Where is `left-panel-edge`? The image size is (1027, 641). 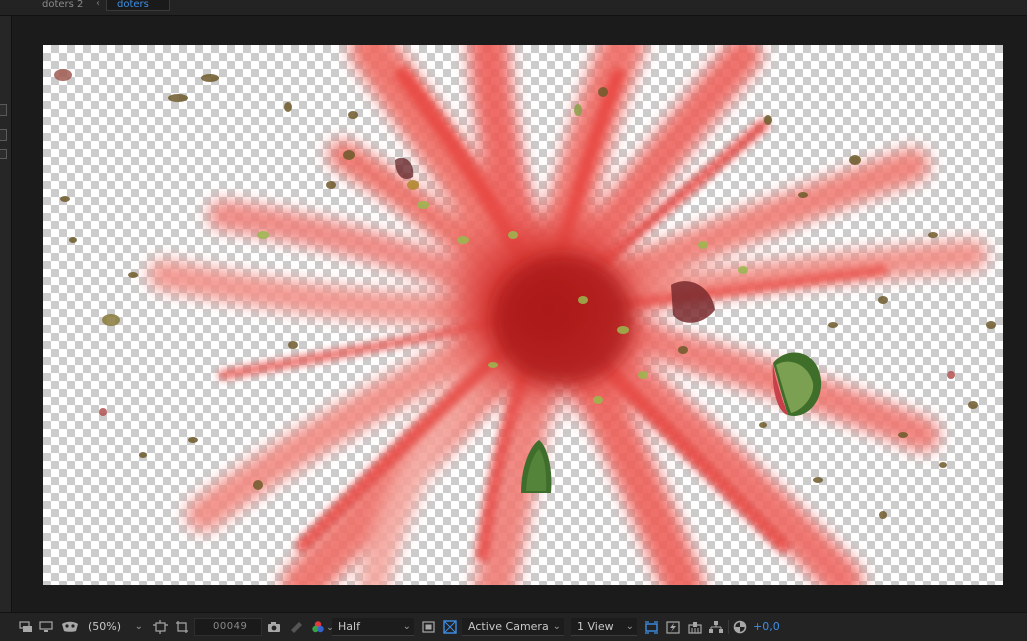
left-panel-edge is located at coordinates (6, 314).